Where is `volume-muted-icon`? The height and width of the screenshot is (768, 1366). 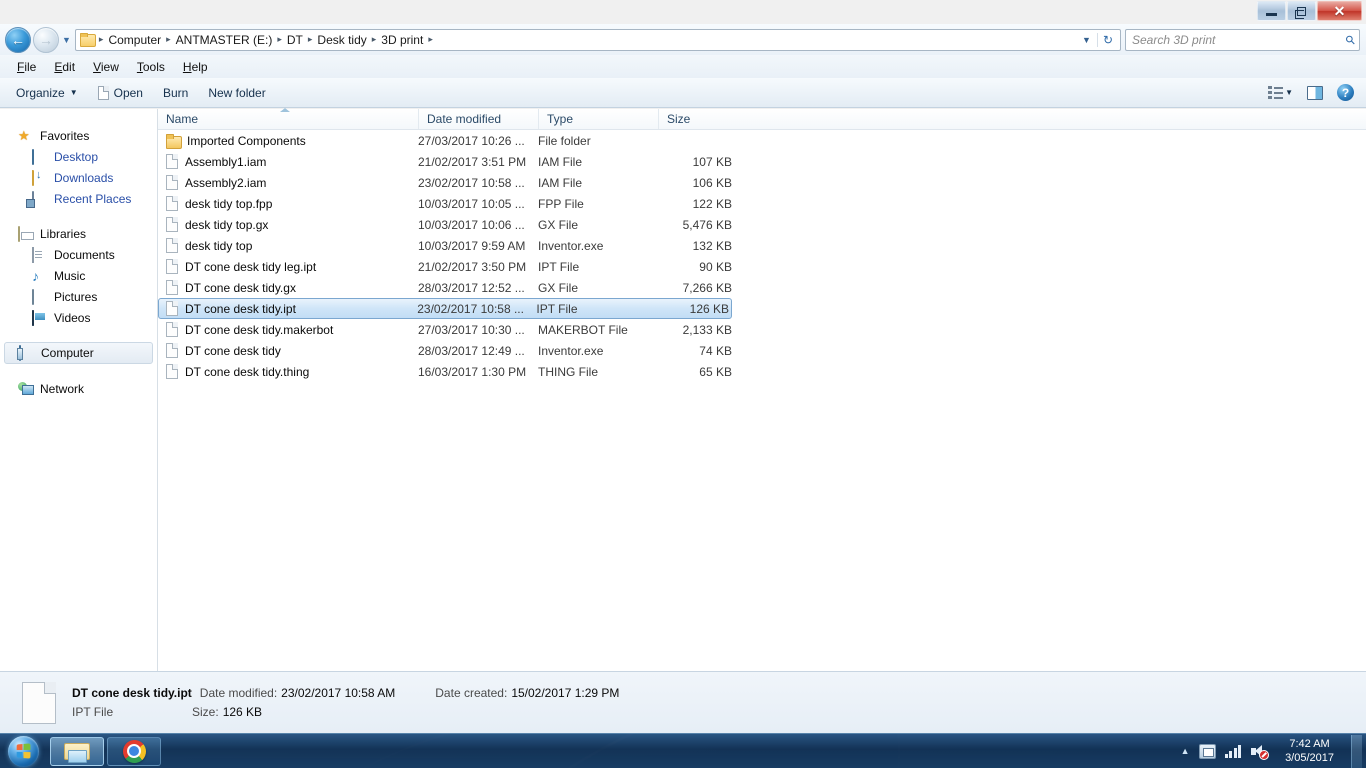
volume-muted-icon is located at coordinates (1260, 752).